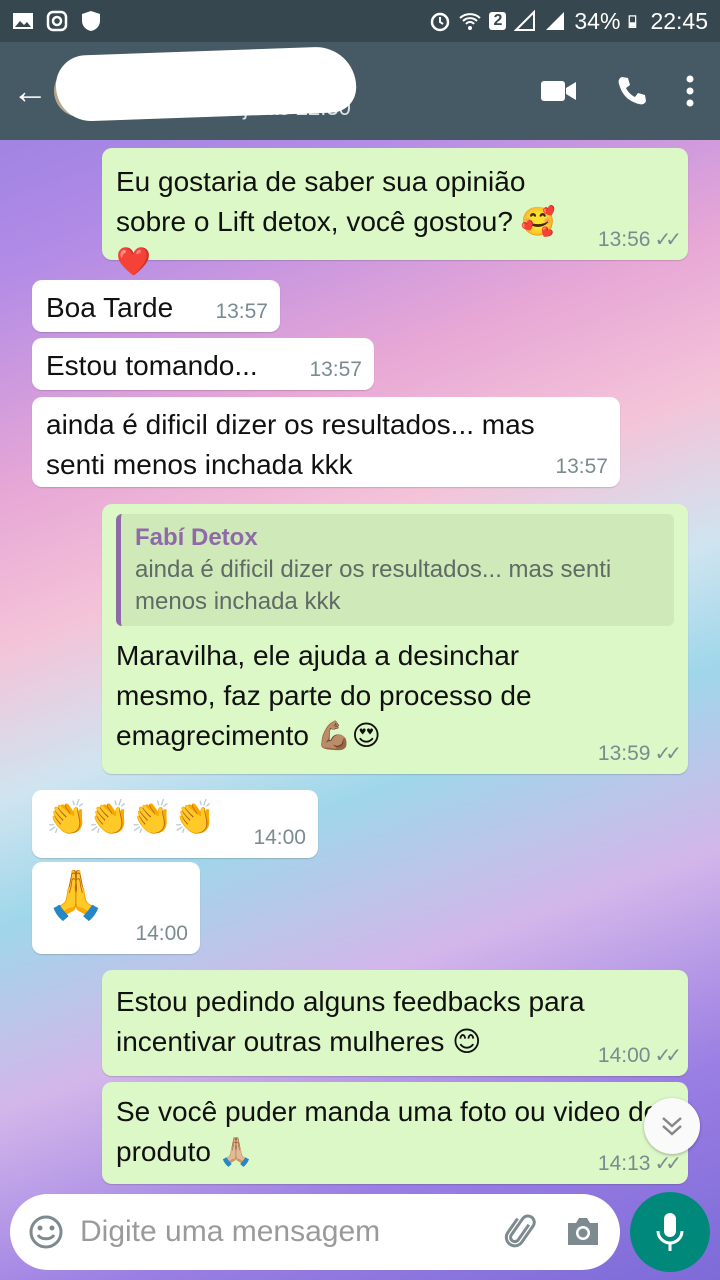 The image size is (720, 1280). What do you see at coordinates (690, 91) in the screenshot?
I see `more-options-icon` at bounding box center [690, 91].